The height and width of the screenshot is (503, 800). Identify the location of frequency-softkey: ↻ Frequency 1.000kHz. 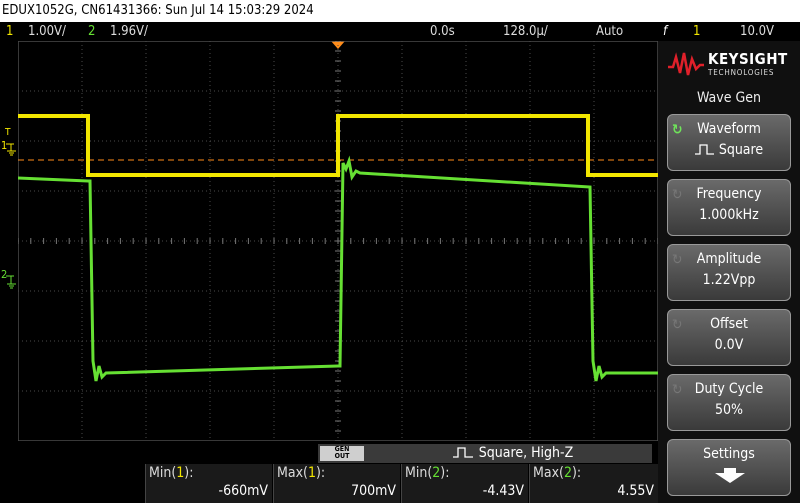
(729, 207).